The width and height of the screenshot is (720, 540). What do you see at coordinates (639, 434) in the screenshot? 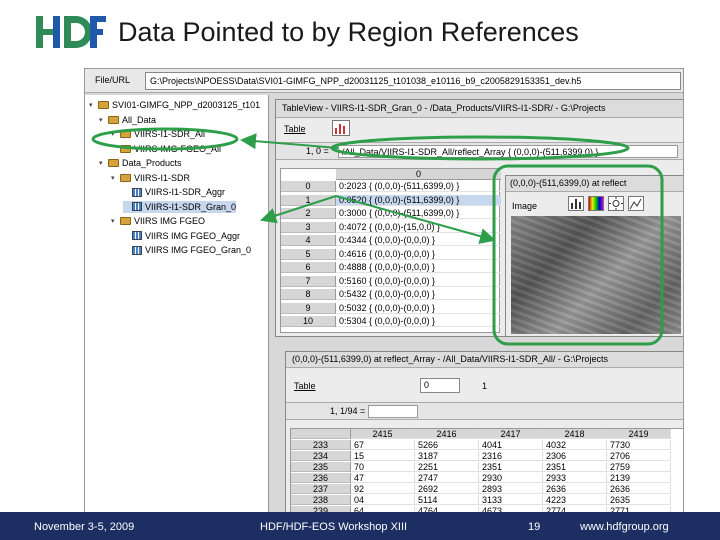
I see `subset-column-header: 2419` at bounding box center [639, 434].